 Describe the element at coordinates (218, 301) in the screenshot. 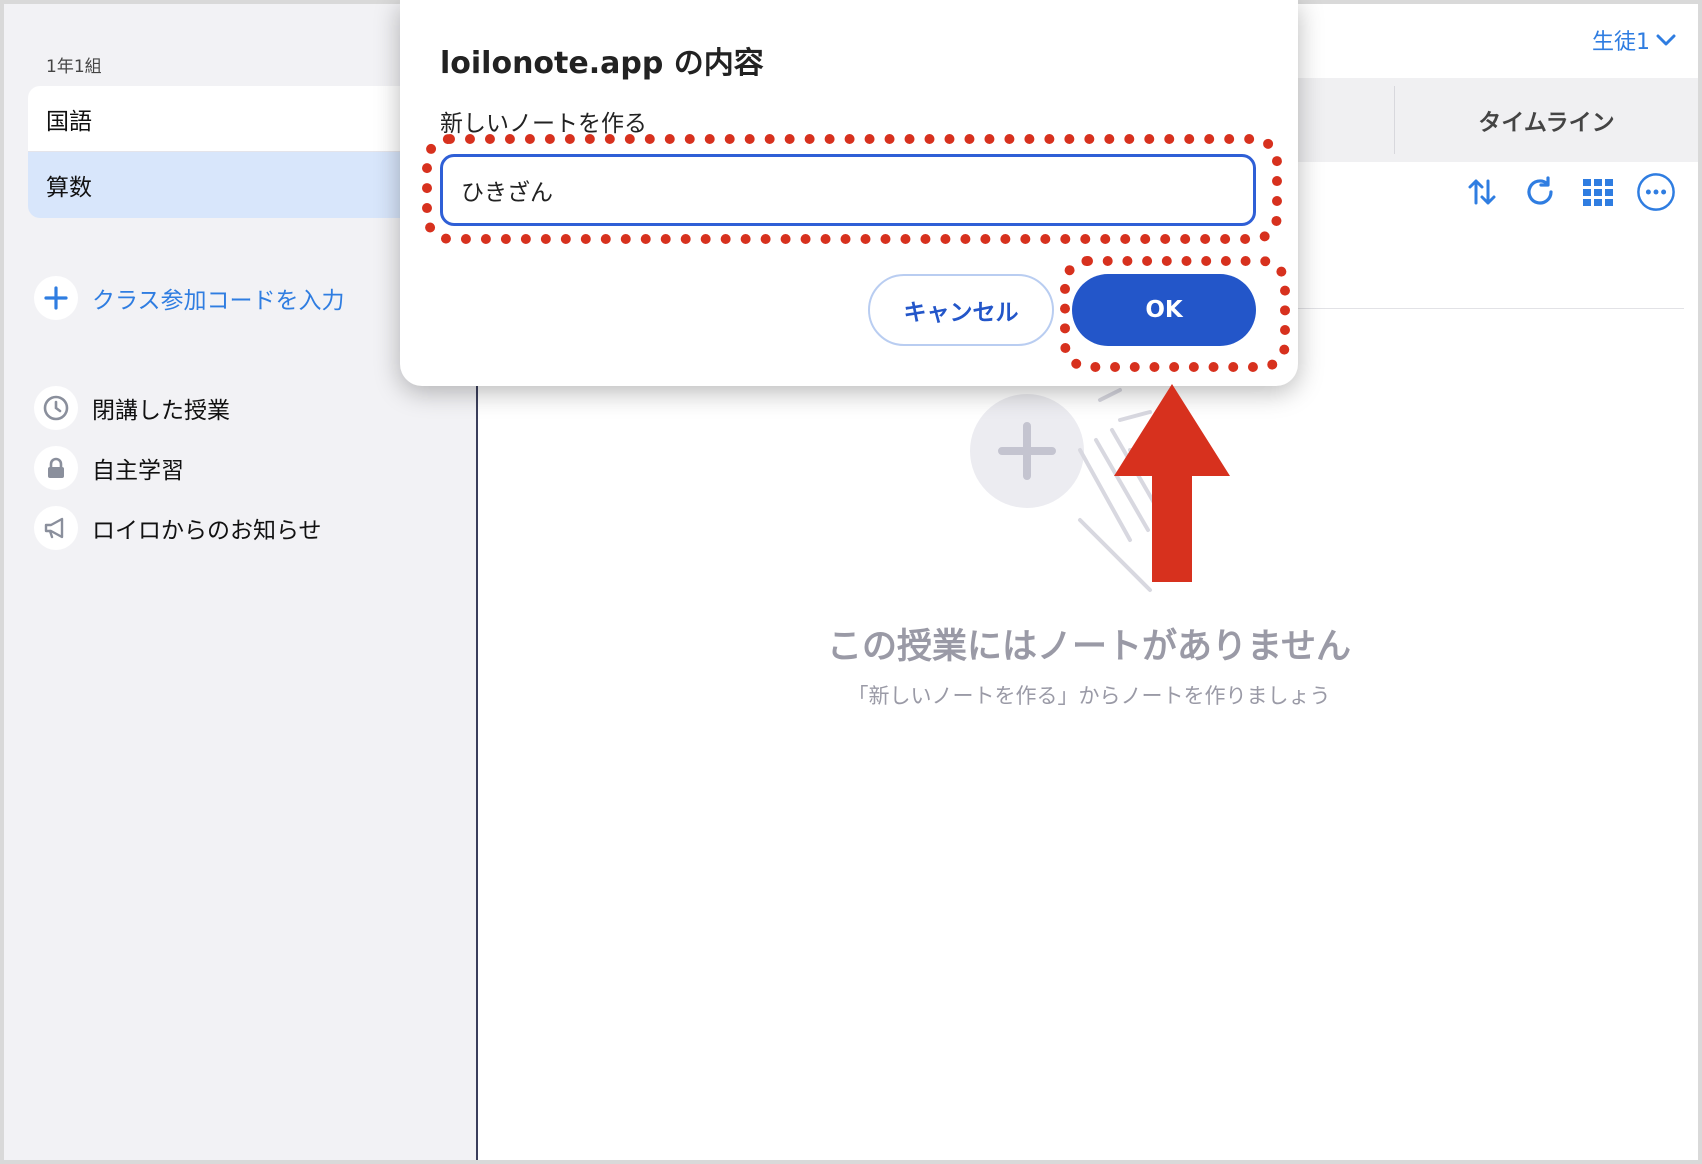

I see `join-class-code-label: クラス参加コードを入力` at that location.